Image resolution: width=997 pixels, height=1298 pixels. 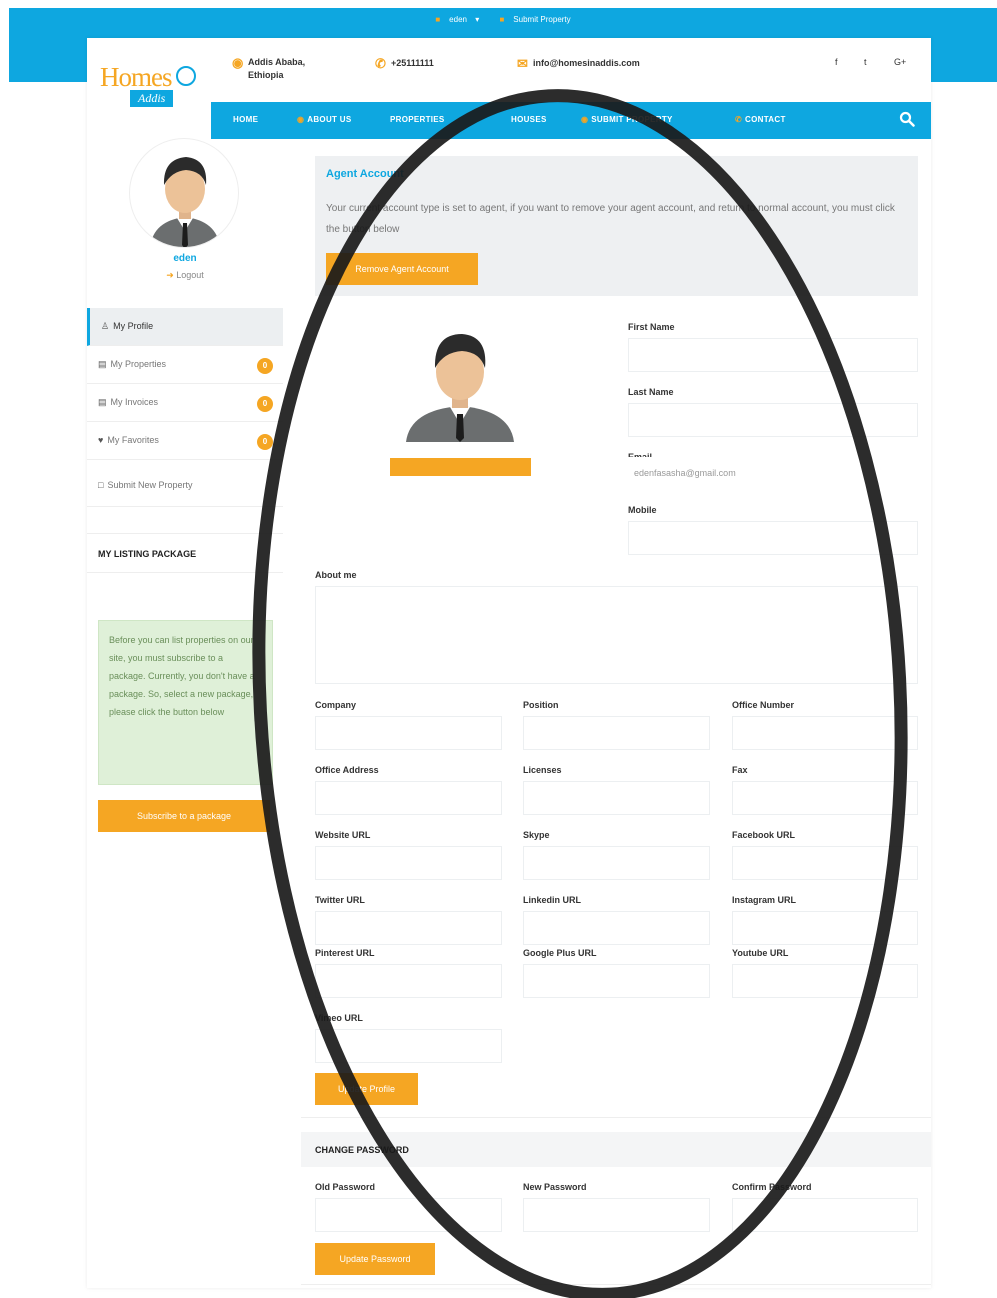 What do you see at coordinates (408, 798) in the screenshot?
I see `office-address-field` at bounding box center [408, 798].